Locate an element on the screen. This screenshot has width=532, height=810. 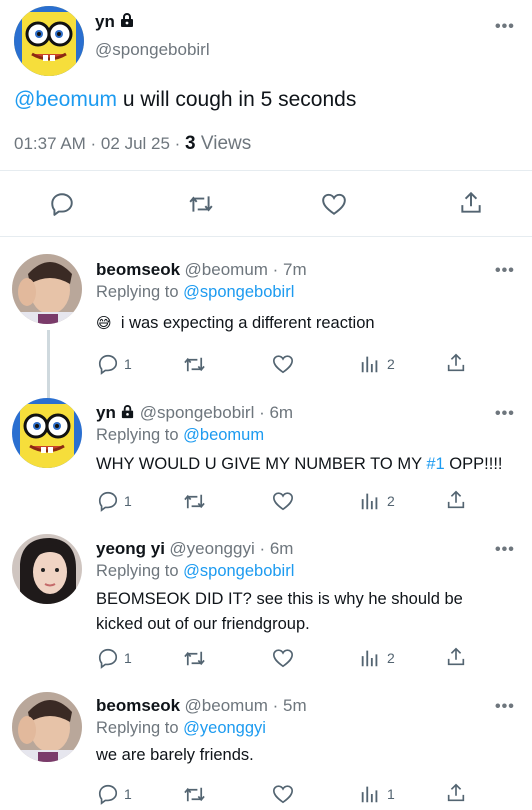
author-name: yn is located at coordinates (105, 21).